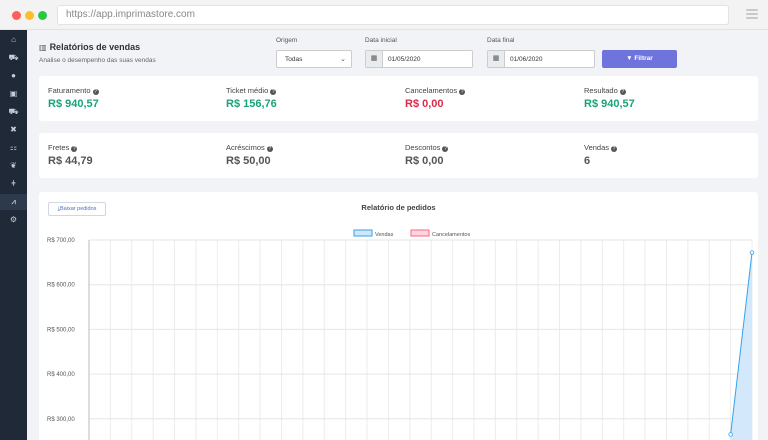 The width and height of the screenshot is (768, 440). Describe the element at coordinates (381, 40) in the screenshot. I see `data-inicial-label: Data inicial` at that location.